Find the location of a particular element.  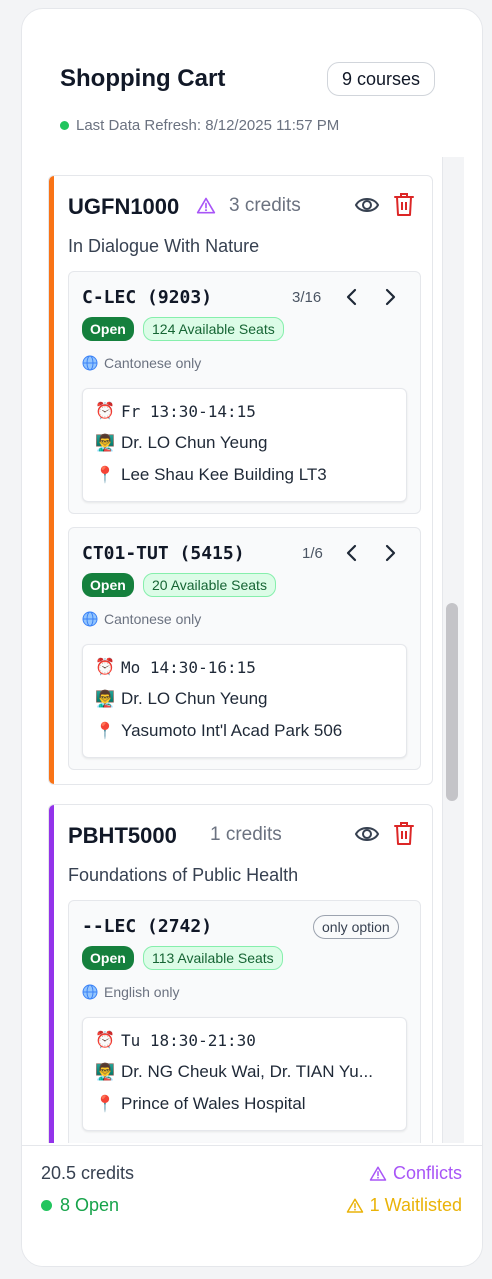

meeting-time-row: ⏰ Fr 13:30-14:15 is located at coordinates (175, 411).